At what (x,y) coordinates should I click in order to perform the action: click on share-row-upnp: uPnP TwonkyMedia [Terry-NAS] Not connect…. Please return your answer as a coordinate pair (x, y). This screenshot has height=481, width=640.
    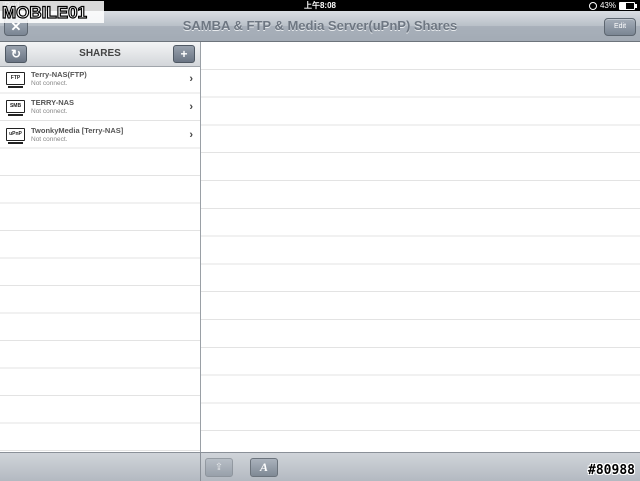
    Looking at the image, I should click on (100, 136).